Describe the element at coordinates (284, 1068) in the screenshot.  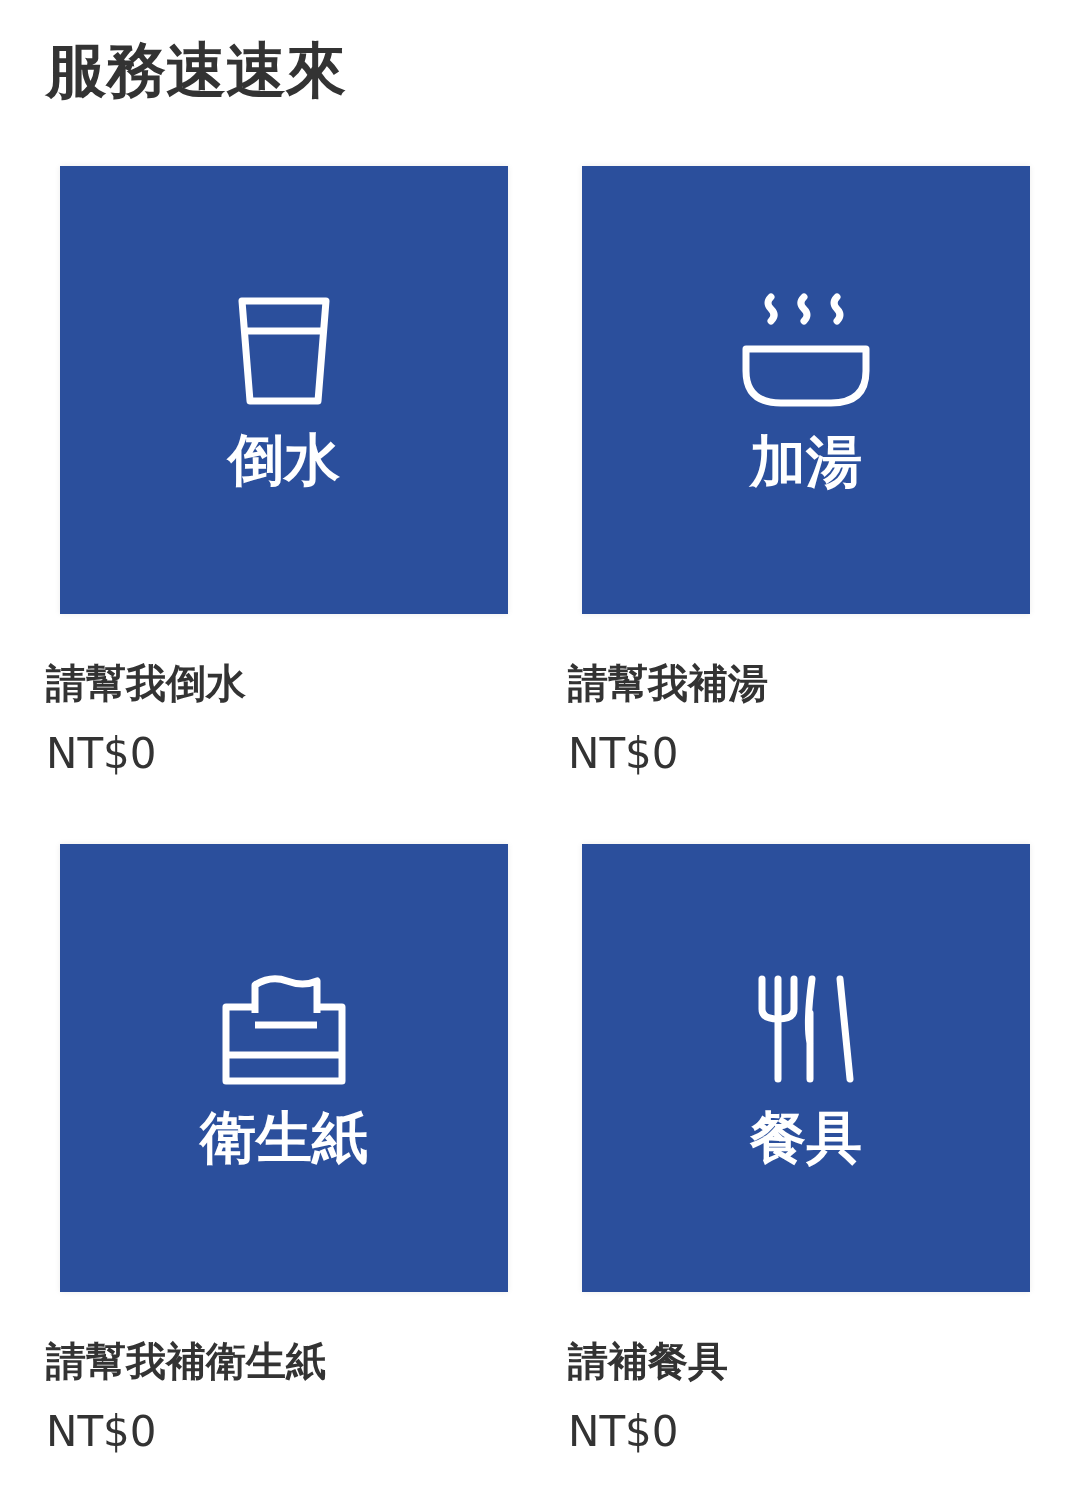
I see `service-tile: 衛生紙` at that location.